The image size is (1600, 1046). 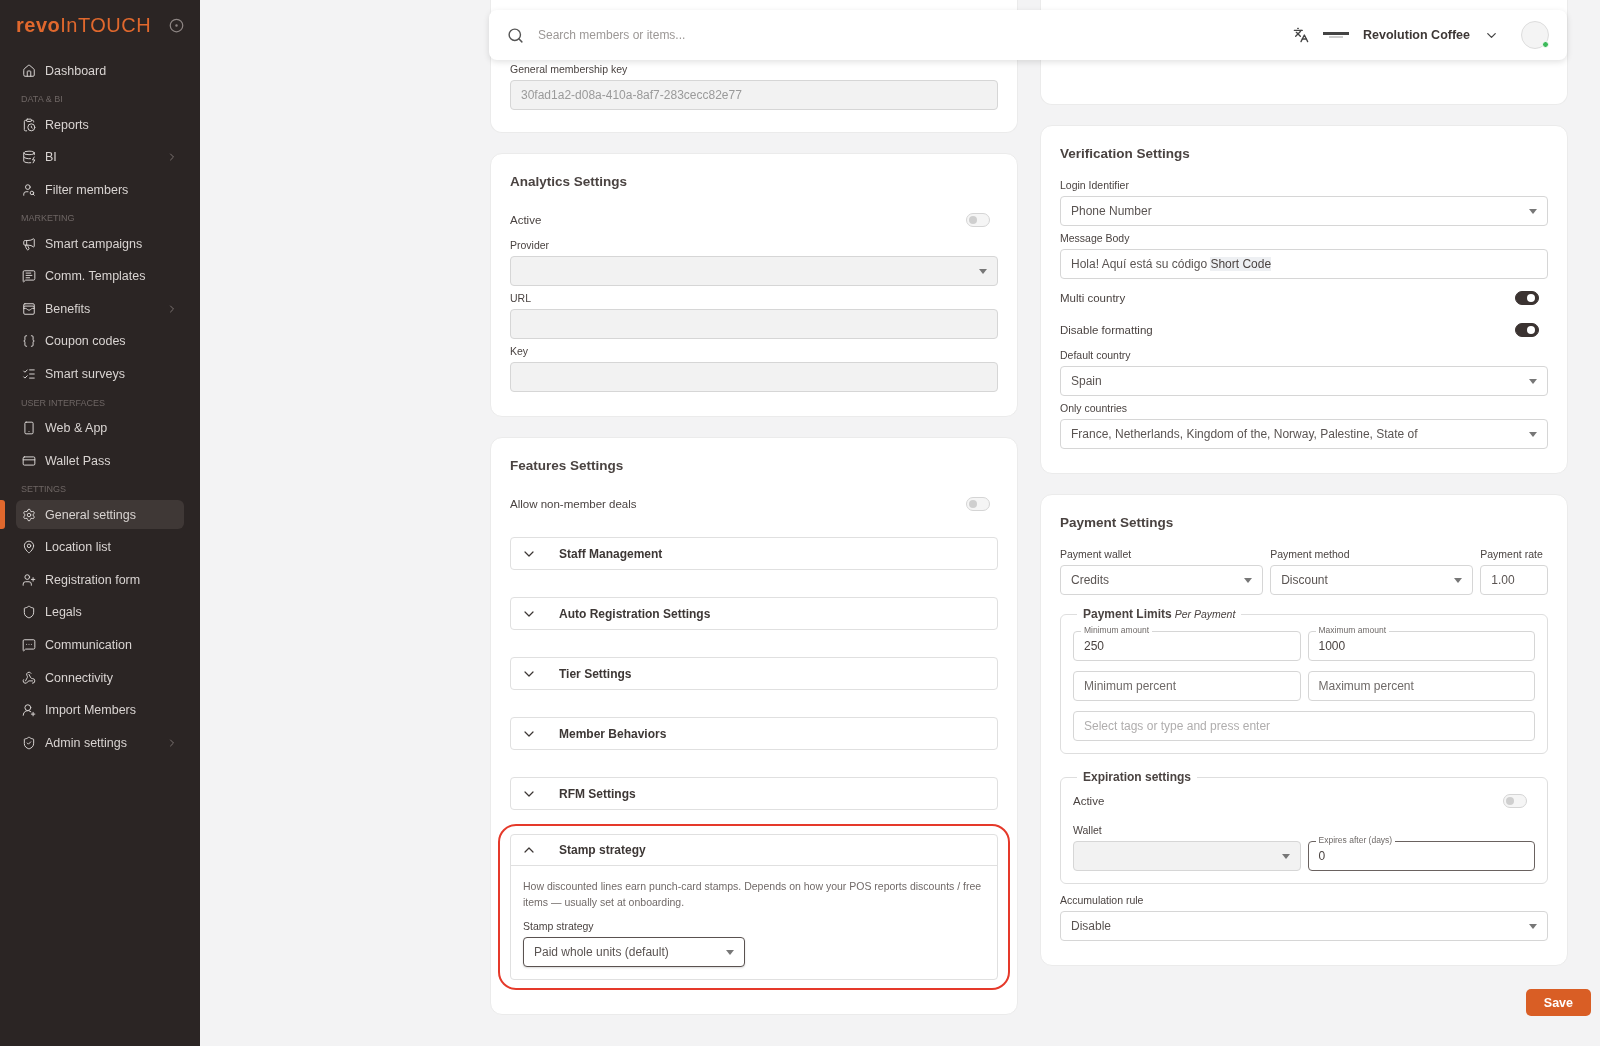 What do you see at coordinates (29, 677) in the screenshot?
I see `webhook-icon` at bounding box center [29, 677].